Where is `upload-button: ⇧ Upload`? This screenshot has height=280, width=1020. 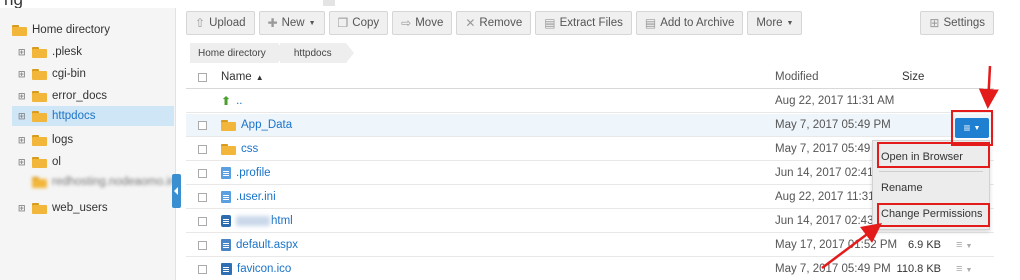
upload-button: ⇧ Upload is located at coordinates (220, 23).